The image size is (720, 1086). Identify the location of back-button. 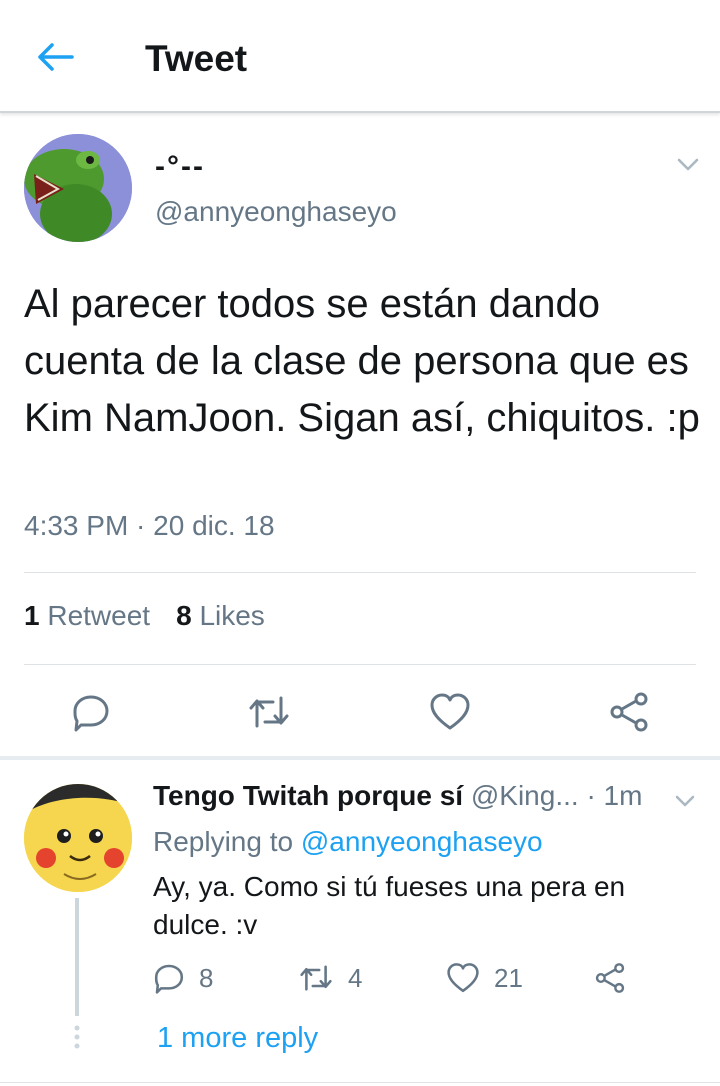
(55, 57).